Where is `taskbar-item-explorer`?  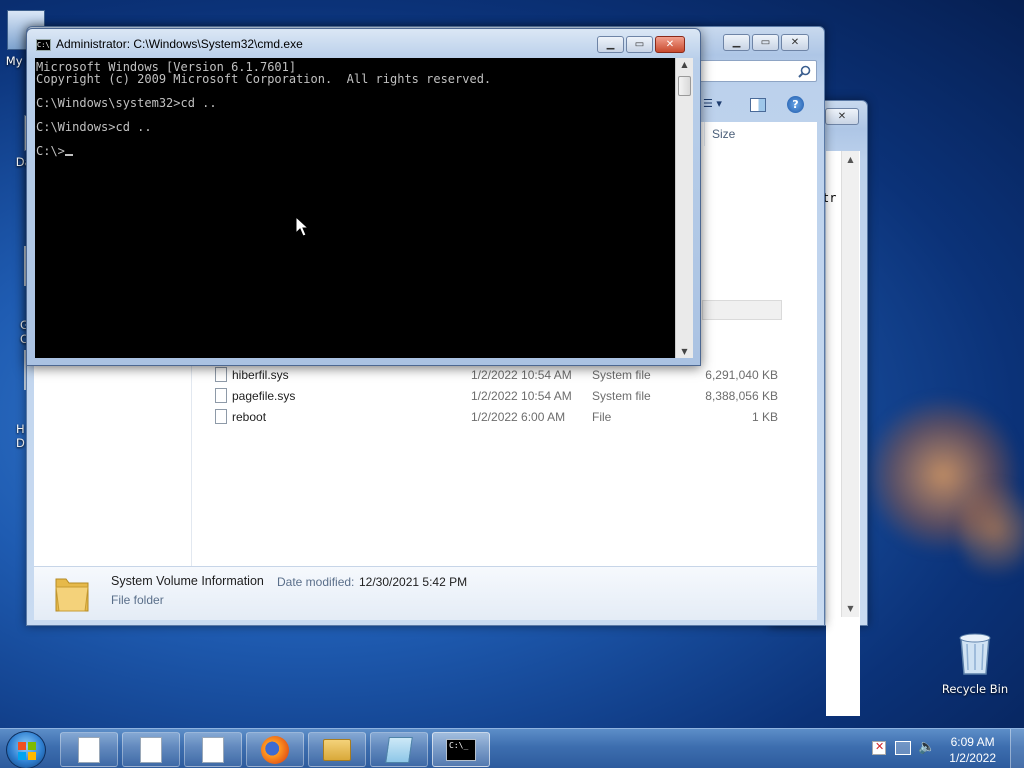
taskbar-item-explorer is located at coordinates (337, 749).